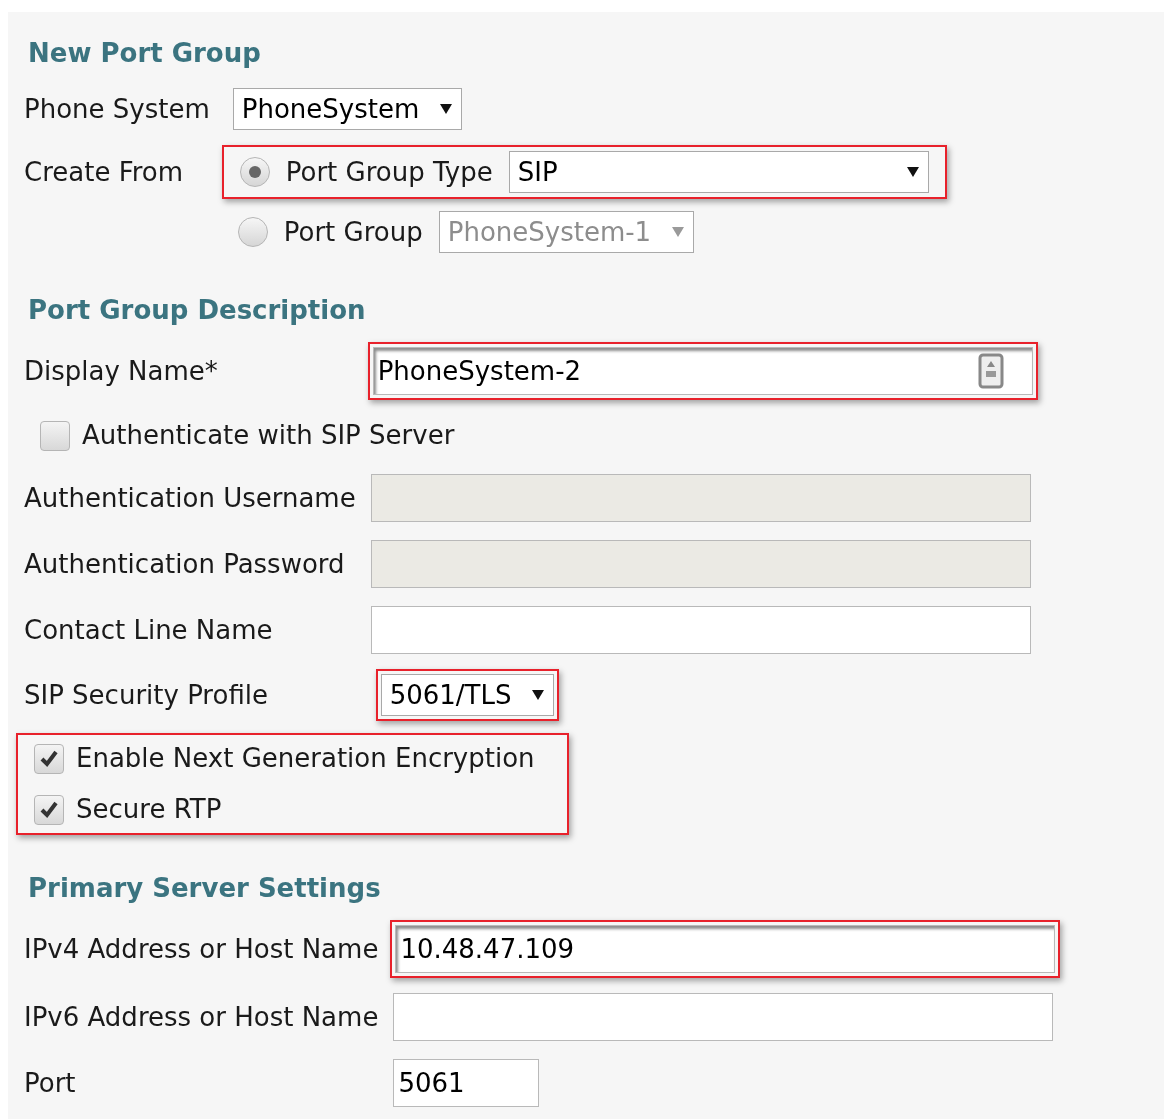  What do you see at coordinates (190, 498) in the screenshot?
I see `field-label: Authentication Username` at bounding box center [190, 498].